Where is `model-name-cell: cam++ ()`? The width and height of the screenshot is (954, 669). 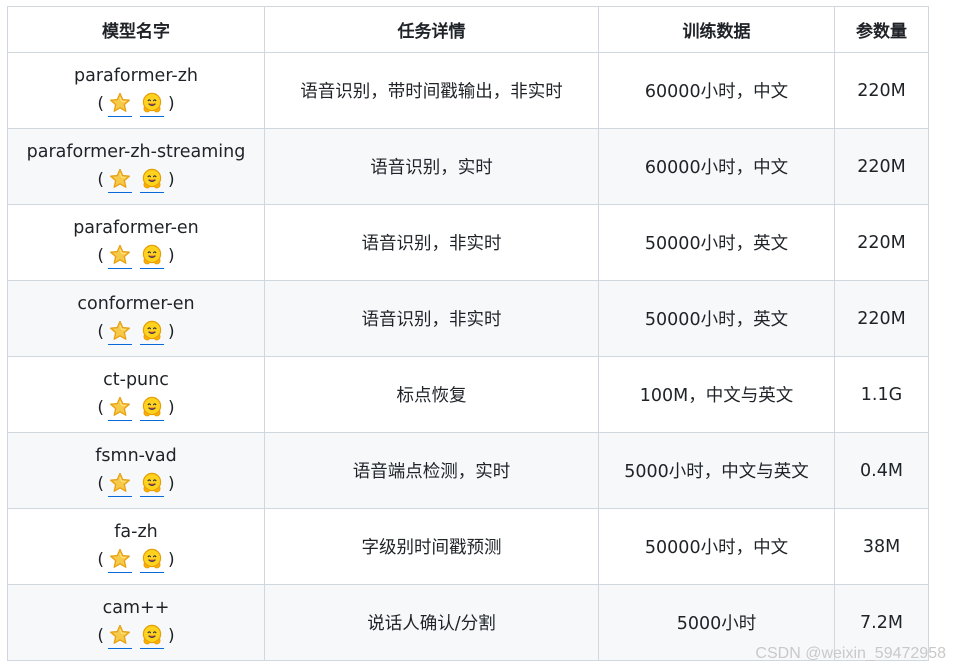
model-name-cell: cam++ () is located at coordinates (136, 622).